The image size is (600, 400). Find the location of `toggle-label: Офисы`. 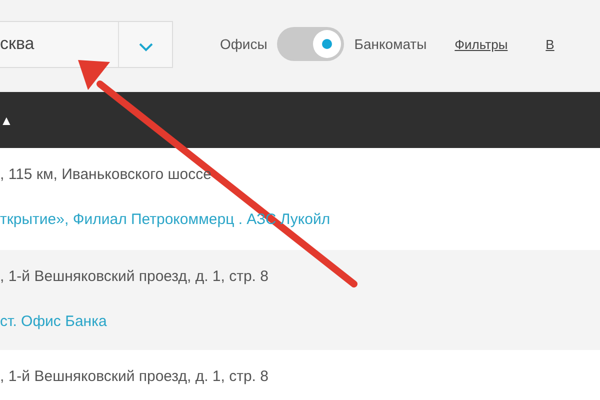

toggle-label: Офисы is located at coordinates (244, 44).